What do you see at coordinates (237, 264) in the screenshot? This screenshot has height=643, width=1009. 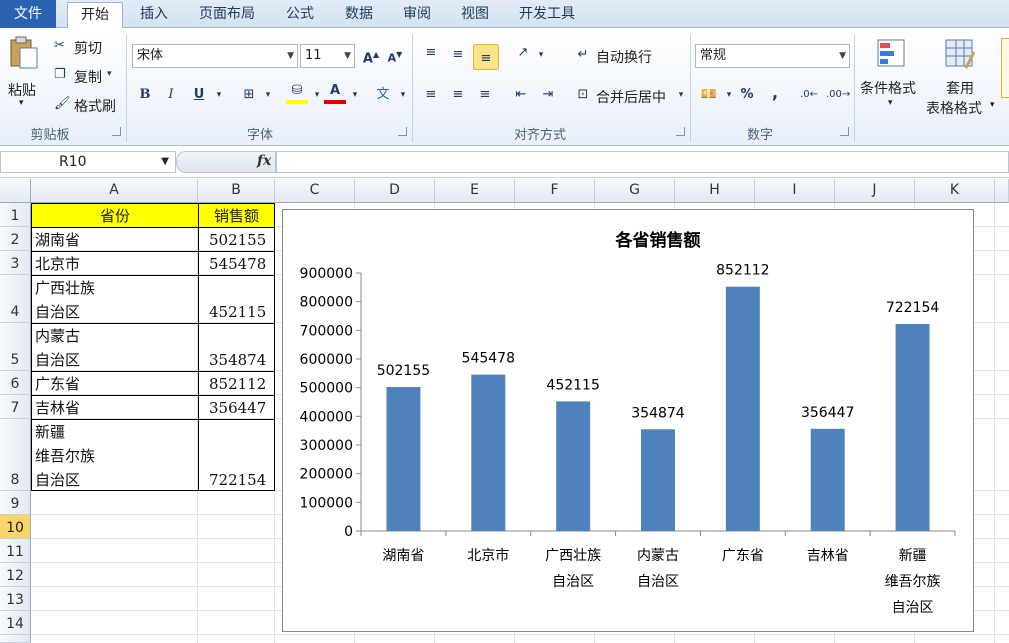 I see `table-cell-sales: 545478` at bounding box center [237, 264].